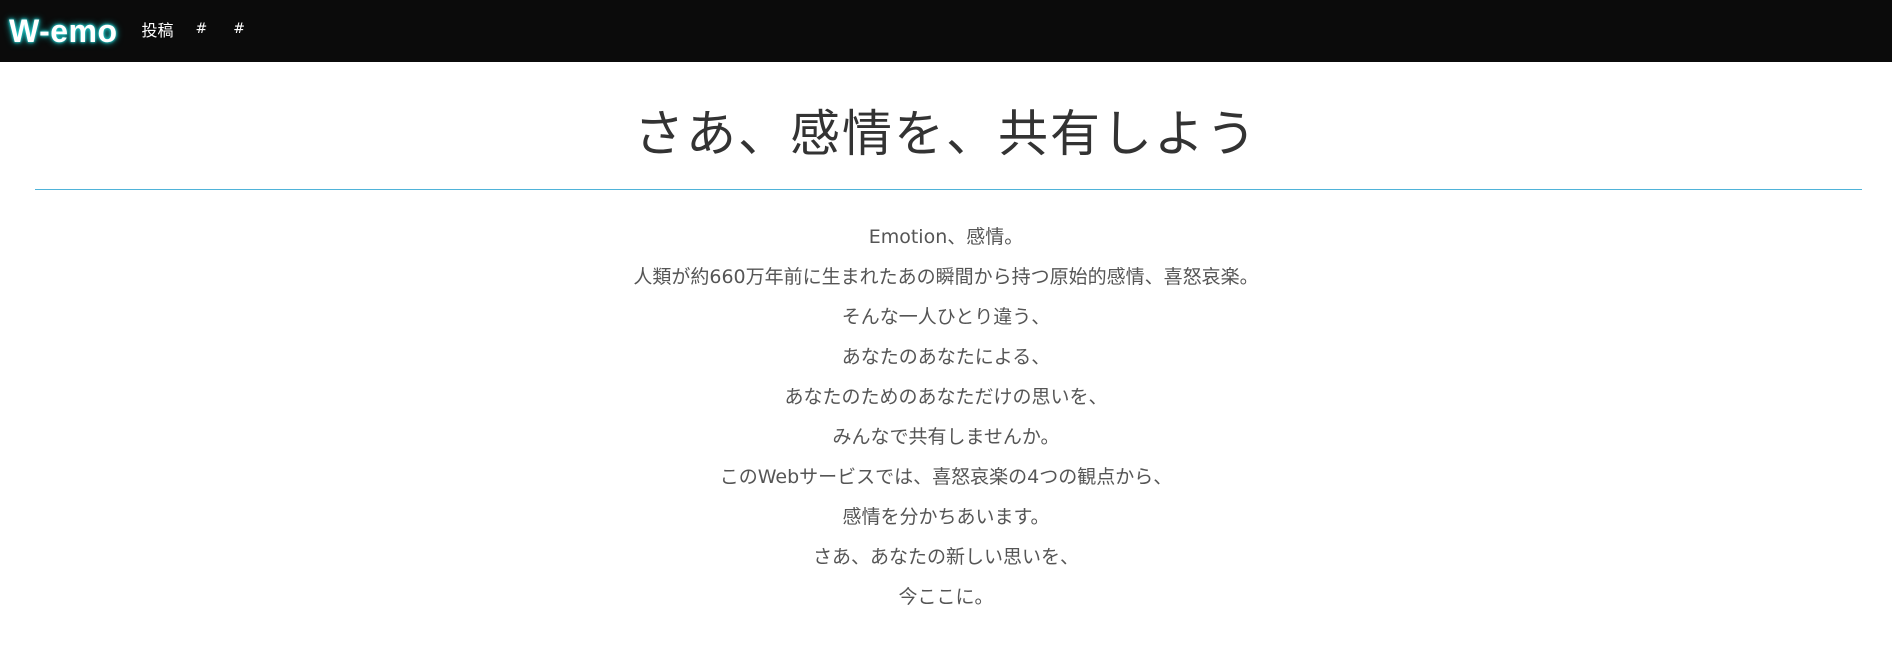  I want to click on intro-line: 感情を分かちあいます。, so click(946, 517).